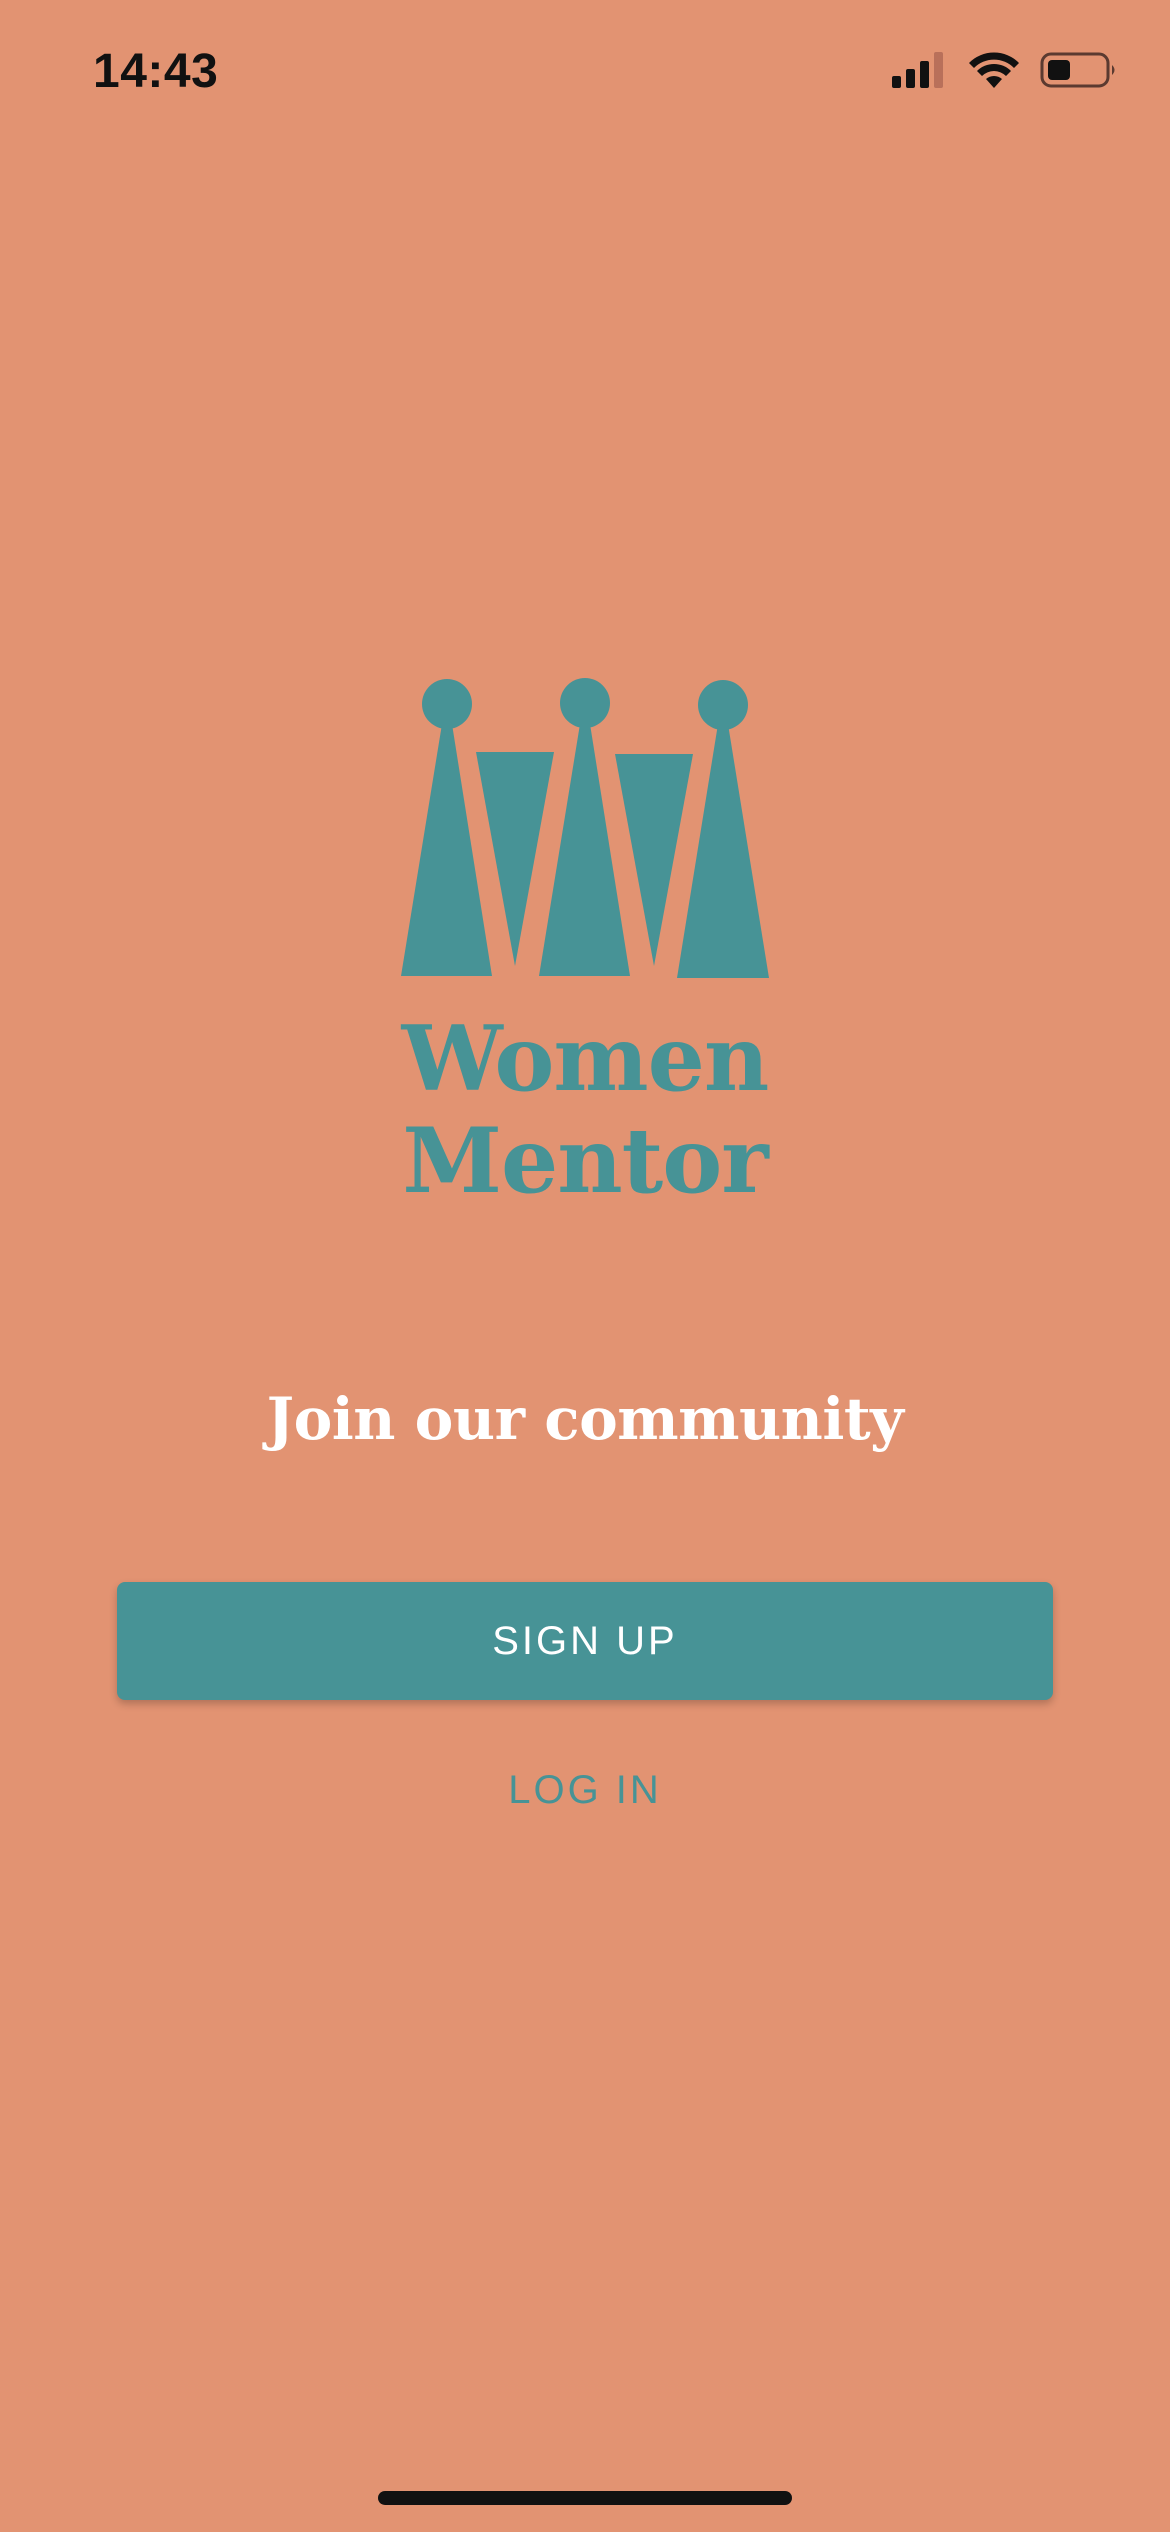  I want to click on status-time: 14:43, so click(156, 71).